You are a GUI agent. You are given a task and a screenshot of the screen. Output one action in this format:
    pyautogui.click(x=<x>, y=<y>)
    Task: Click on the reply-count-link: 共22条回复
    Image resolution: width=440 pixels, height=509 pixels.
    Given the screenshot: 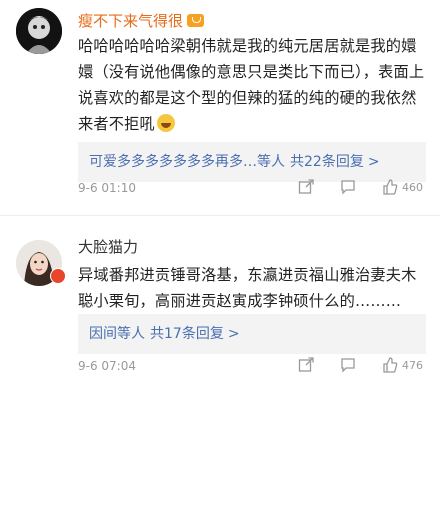 What is the action you would take?
    pyautogui.click(x=327, y=162)
    